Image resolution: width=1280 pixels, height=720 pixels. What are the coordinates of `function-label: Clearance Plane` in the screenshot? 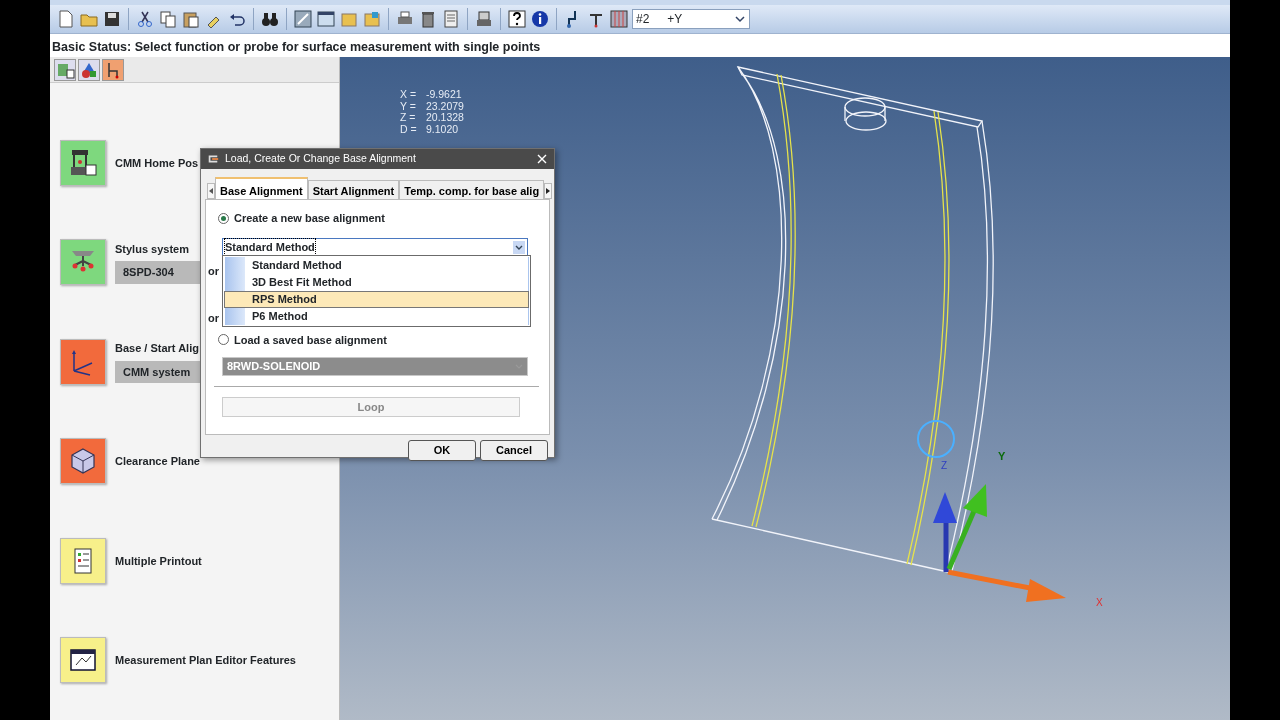 It's located at (157, 461).